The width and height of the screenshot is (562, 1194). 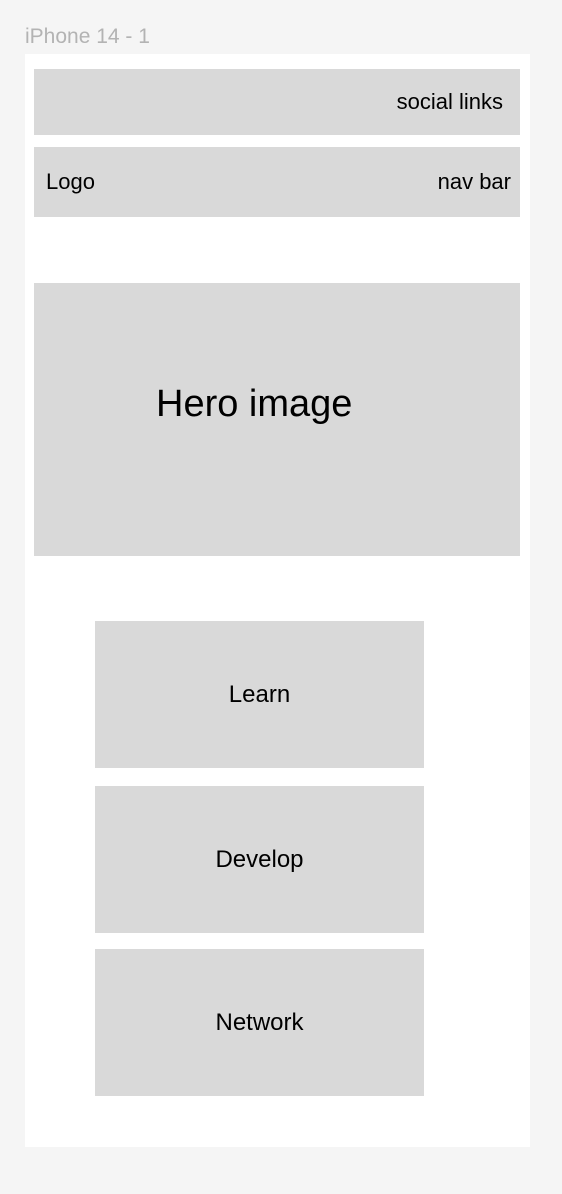 What do you see at coordinates (277, 102) in the screenshot?
I see `social-links-bar: social links` at bounding box center [277, 102].